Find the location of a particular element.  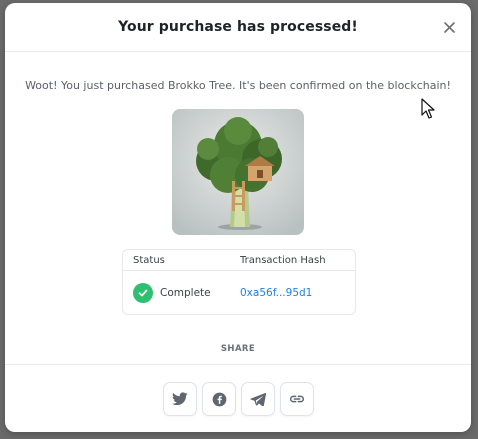

close-button is located at coordinates (449, 27).